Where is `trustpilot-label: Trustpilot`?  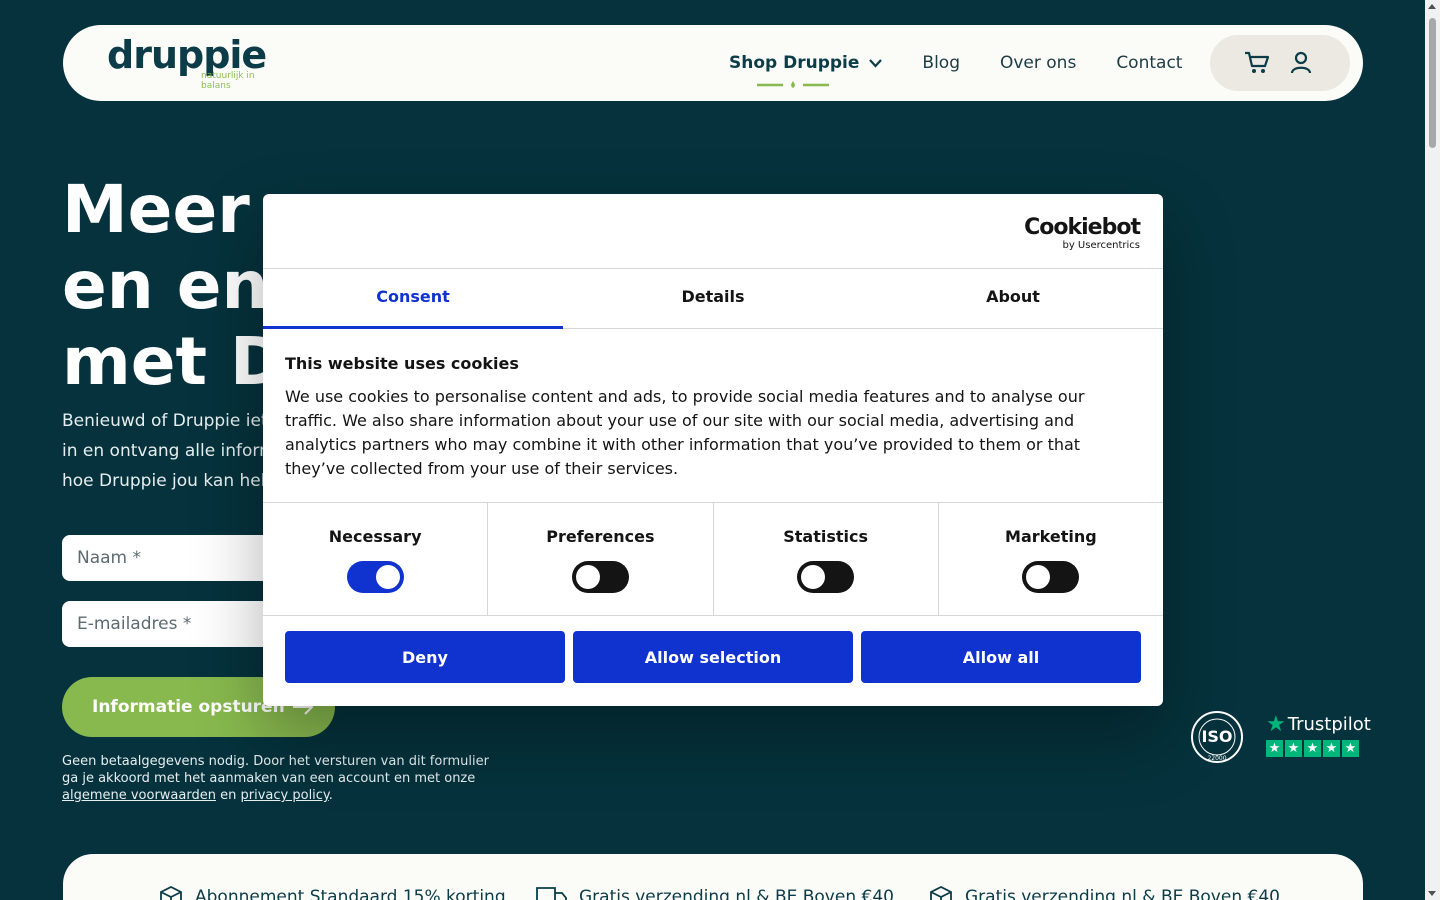
trustpilot-label: Trustpilot is located at coordinates (1329, 724).